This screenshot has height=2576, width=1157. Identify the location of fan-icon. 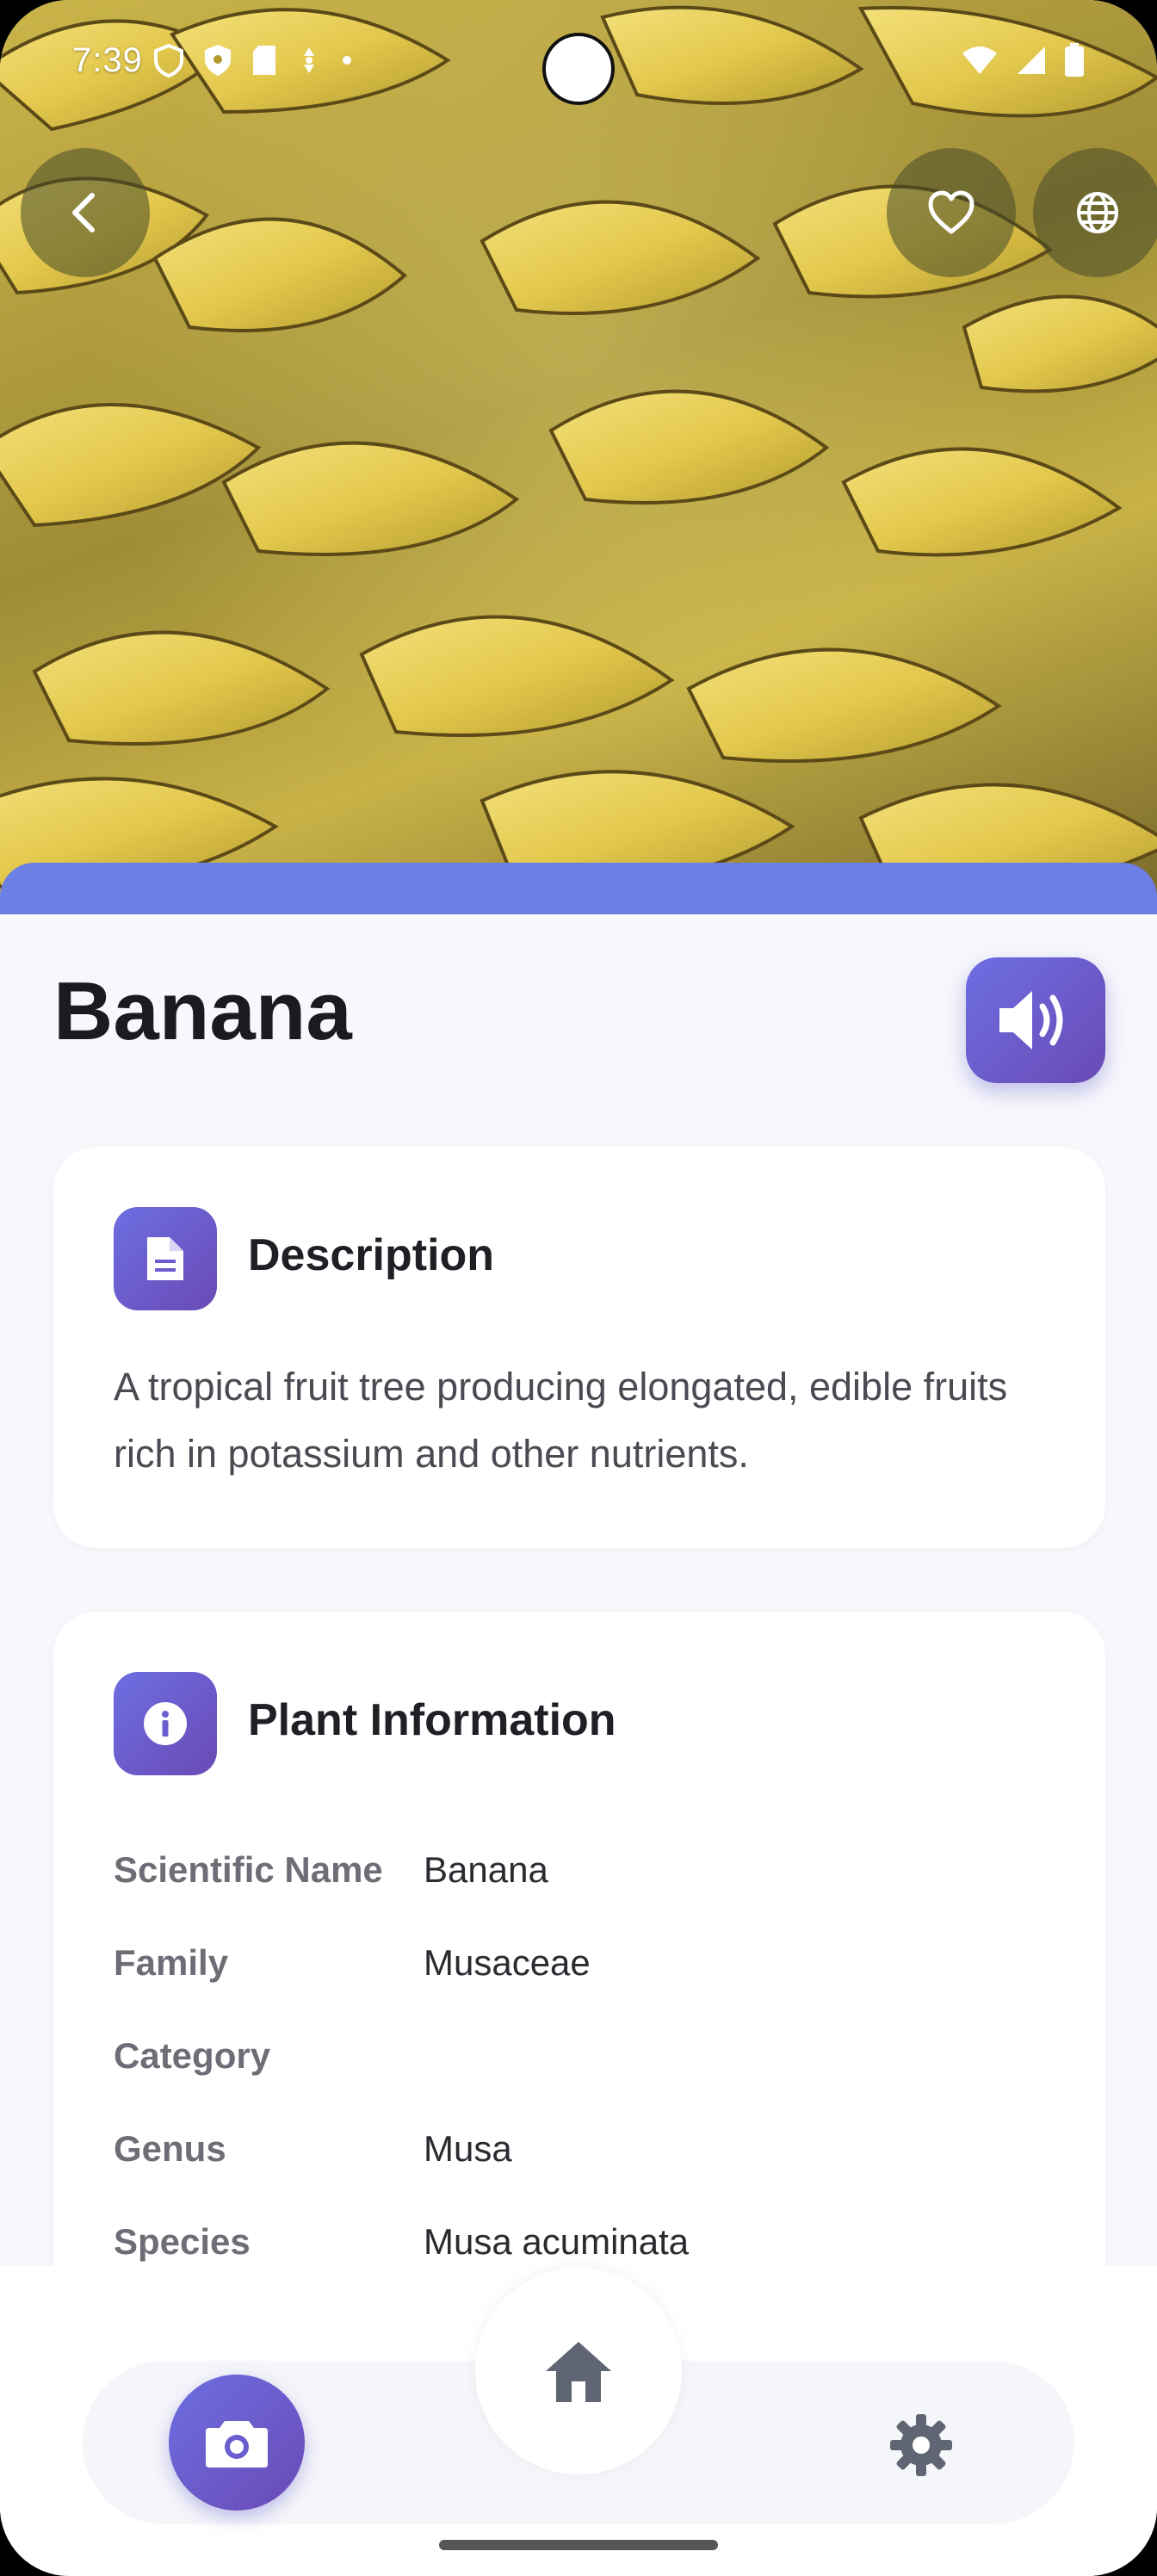
(309, 60).